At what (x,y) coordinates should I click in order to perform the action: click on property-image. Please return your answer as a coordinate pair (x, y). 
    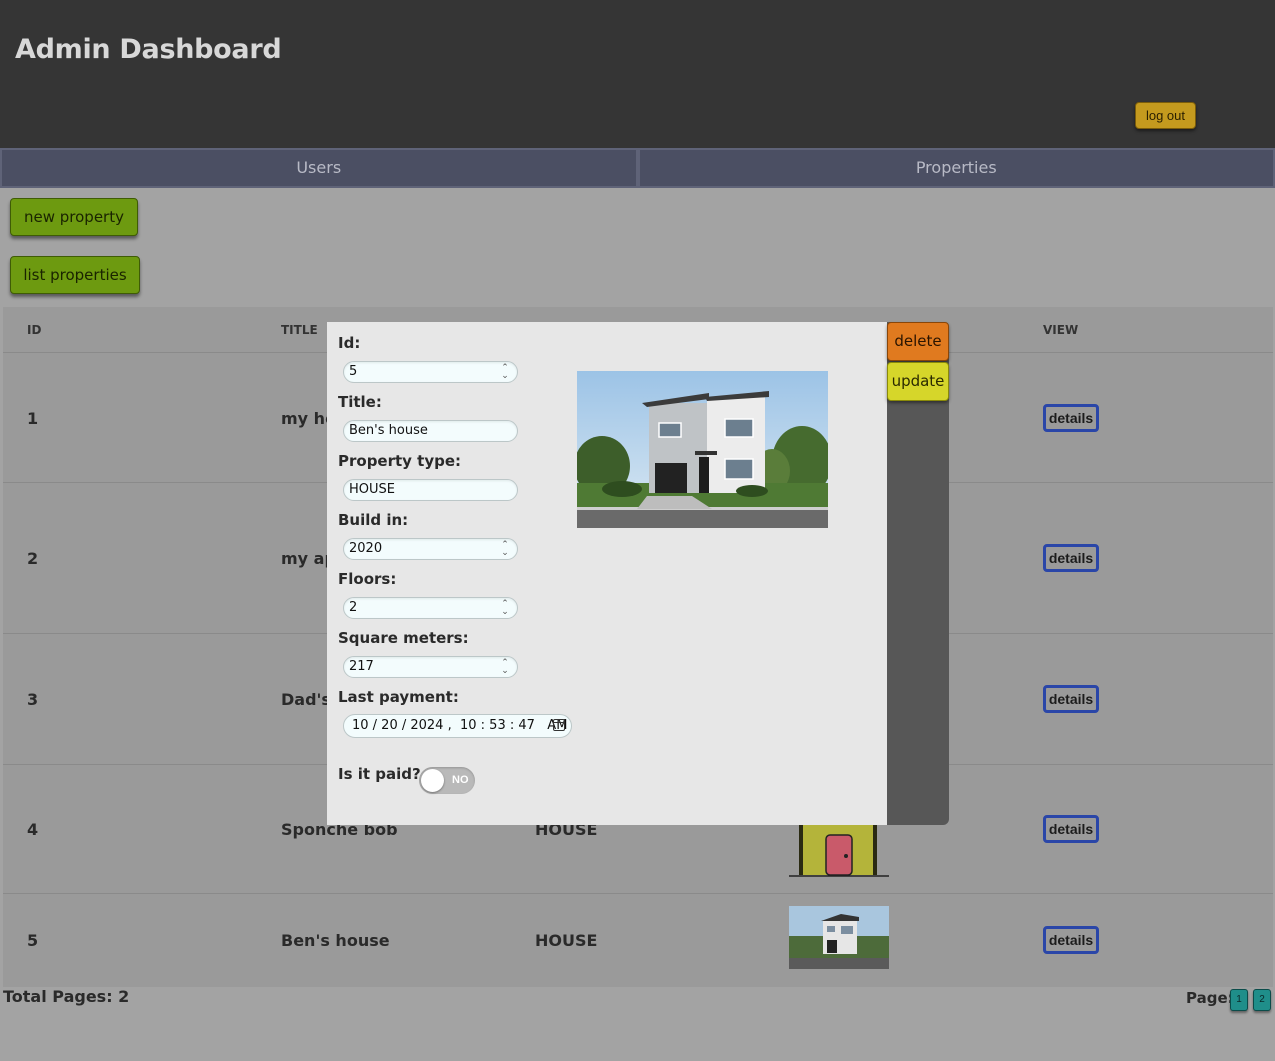
    Looking at the image, I should click on (702, 449).